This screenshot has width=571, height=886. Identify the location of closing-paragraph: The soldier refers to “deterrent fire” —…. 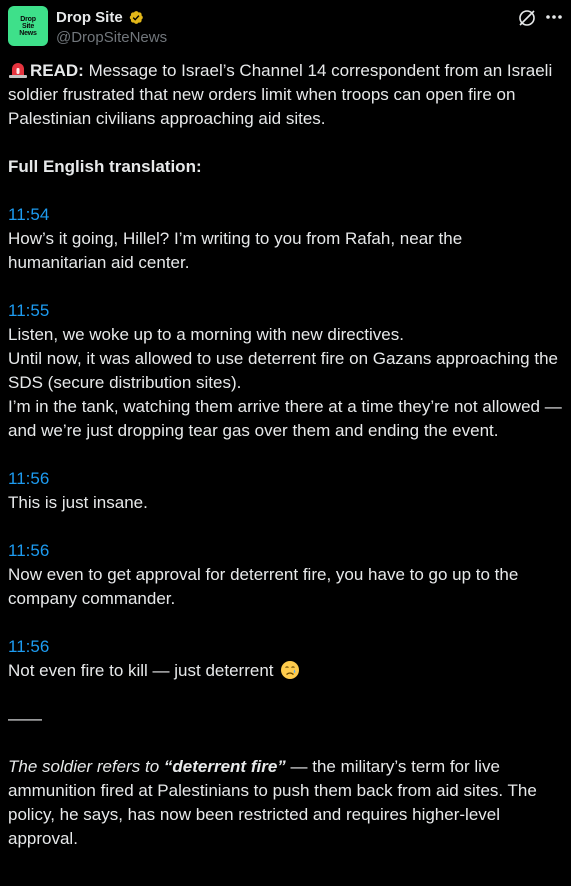
(285, 803).